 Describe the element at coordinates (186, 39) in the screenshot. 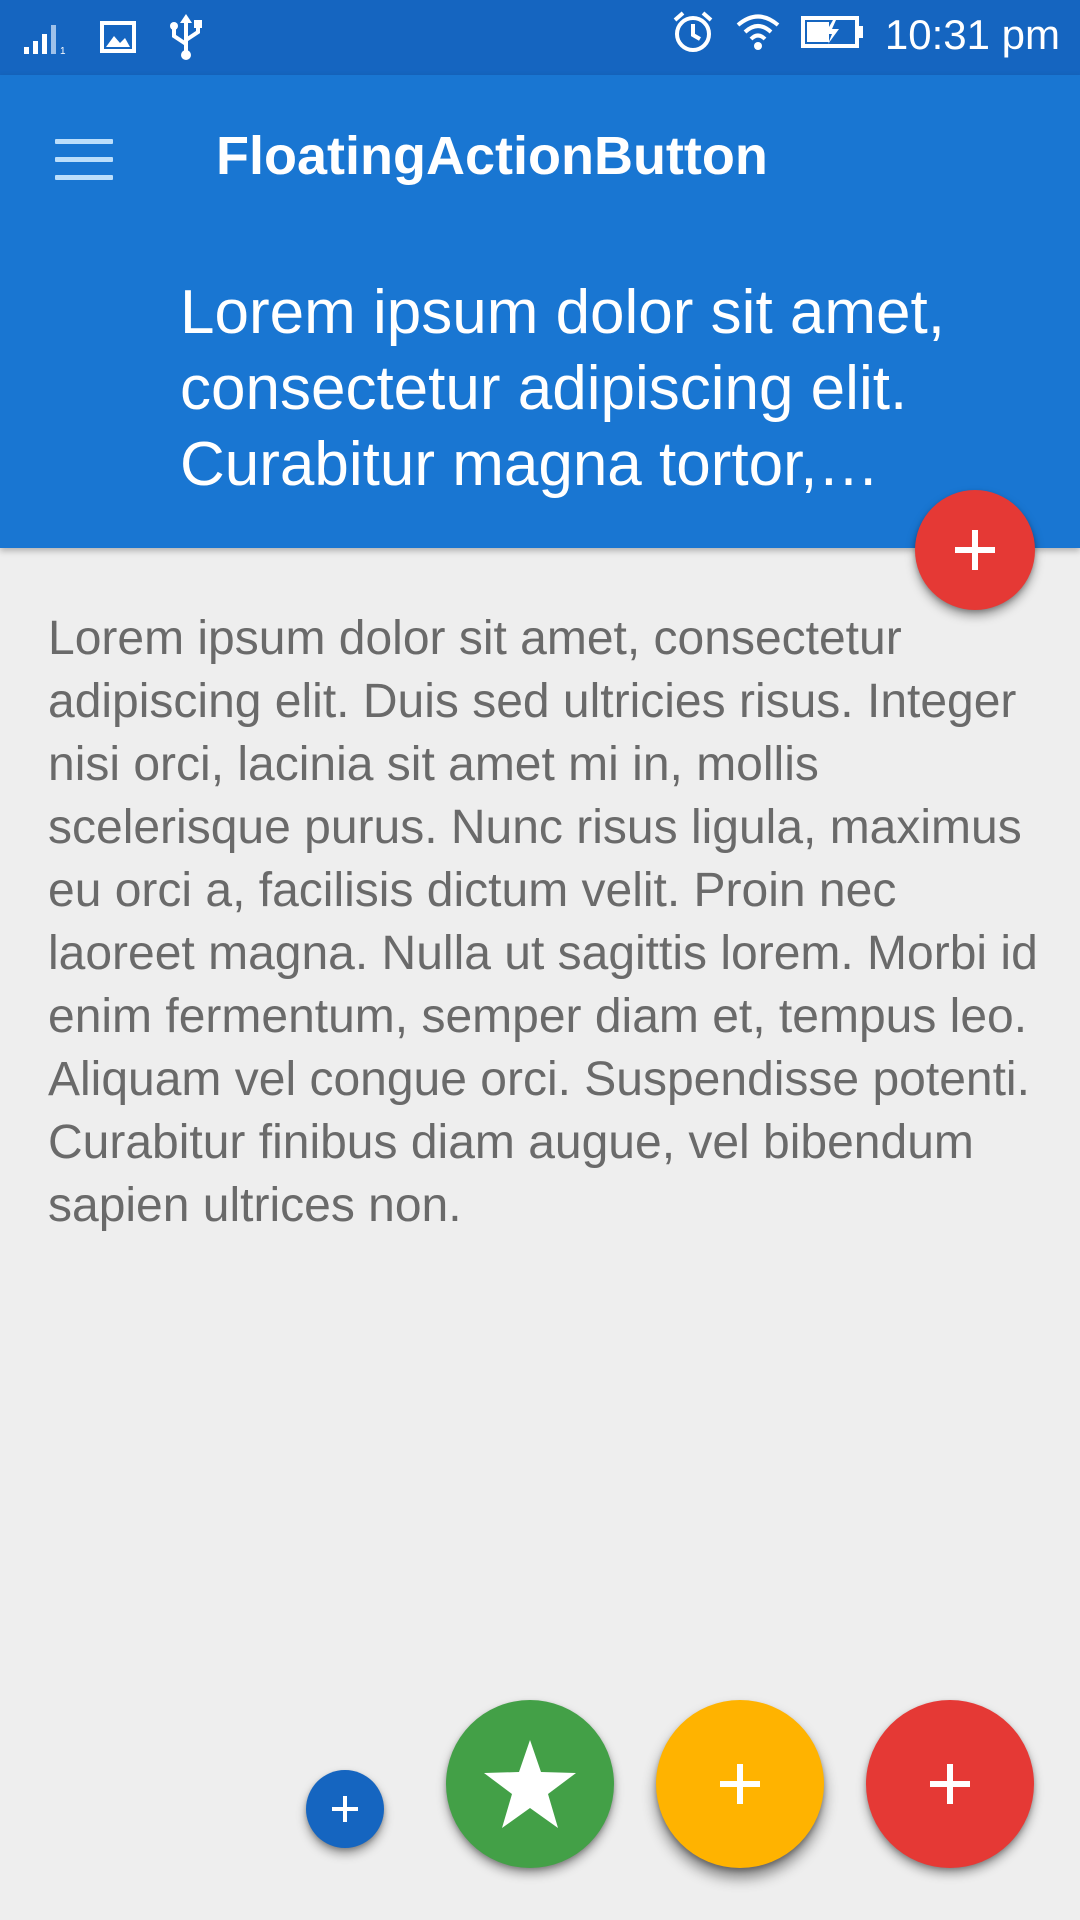

I see `usb-icon` at that location.